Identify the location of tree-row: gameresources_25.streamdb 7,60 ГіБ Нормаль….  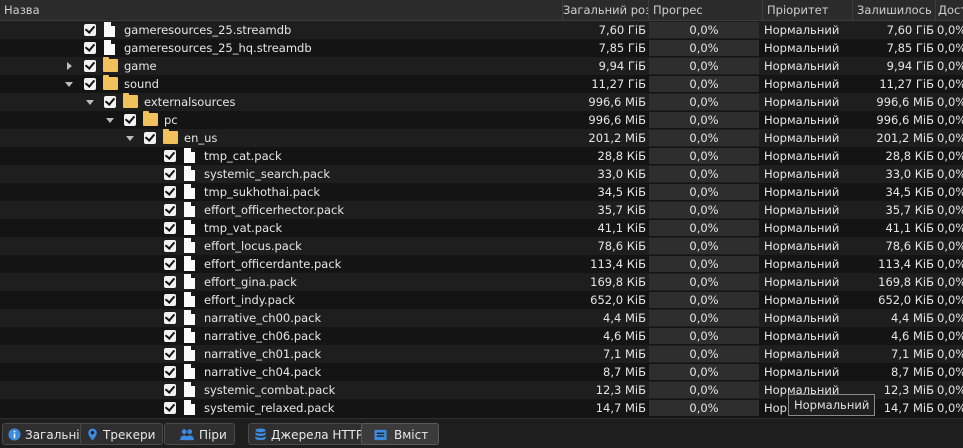
(481, 30).